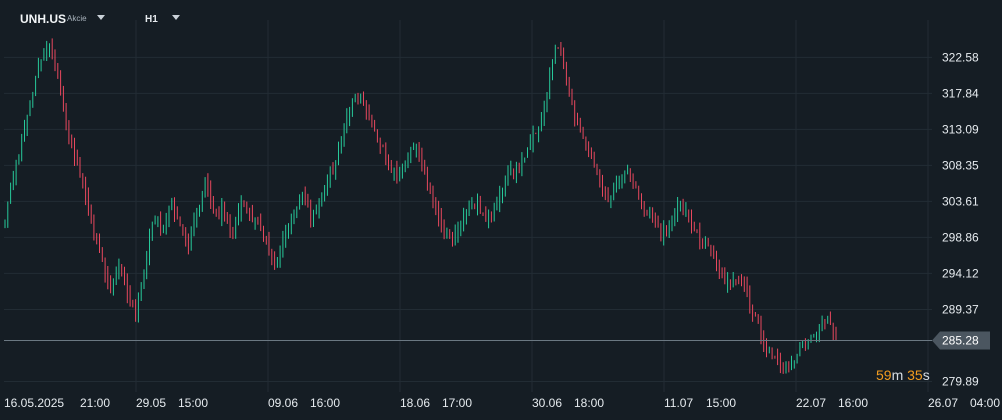 Image resolution: width=1002 pixels, height=420 pixels. What do you see at coordinates (960, 201) in the screenshot?
I see `y-tick-label: 303.61` at bounding box center [960, 201].